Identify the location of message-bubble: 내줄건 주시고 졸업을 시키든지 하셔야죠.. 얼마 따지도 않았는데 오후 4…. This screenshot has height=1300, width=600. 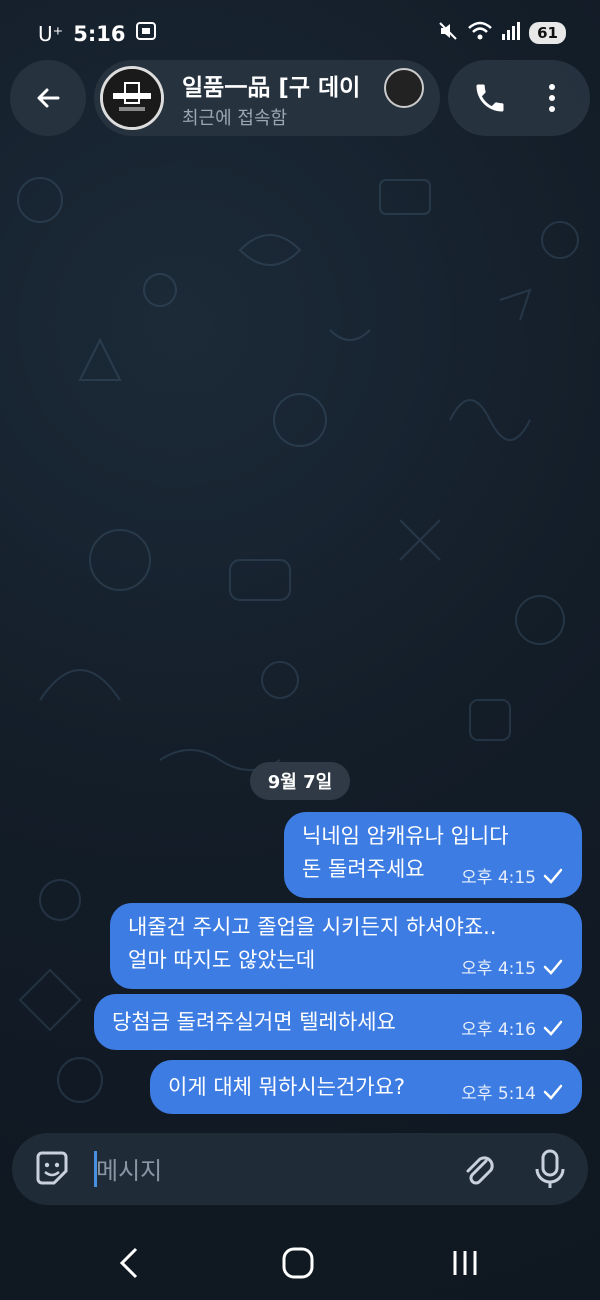
(346, 946).